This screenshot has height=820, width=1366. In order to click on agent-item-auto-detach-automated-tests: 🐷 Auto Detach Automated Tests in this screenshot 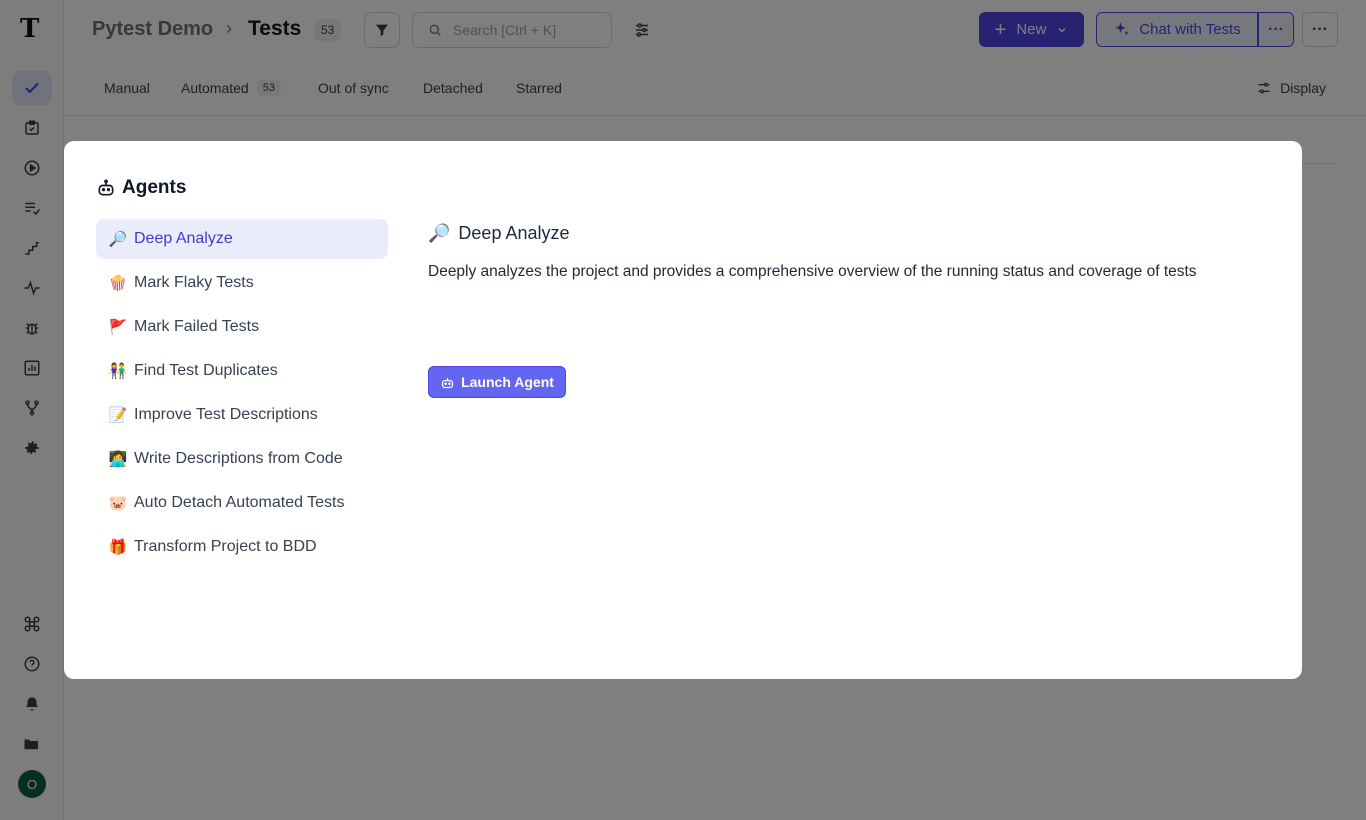, I will do `click(242, 503)`.